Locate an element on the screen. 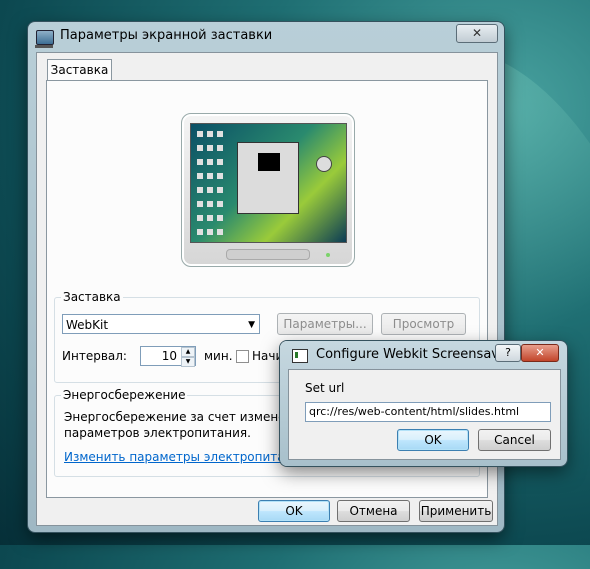 The width and height of the screenshot is (590, 569). dialog-title: Configure Webkit Screensaver is located at coordinates (414, 354).